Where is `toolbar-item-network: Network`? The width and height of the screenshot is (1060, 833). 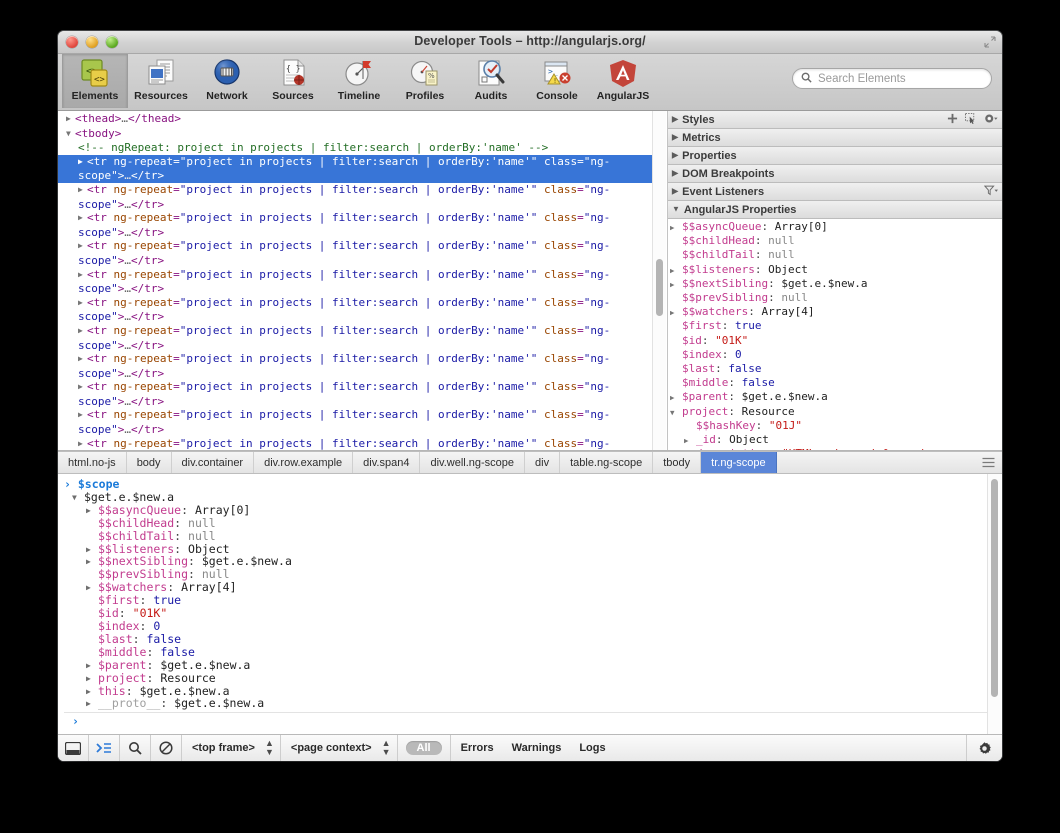 toolbar-item-network: Network is located at coordinates (227, 81).